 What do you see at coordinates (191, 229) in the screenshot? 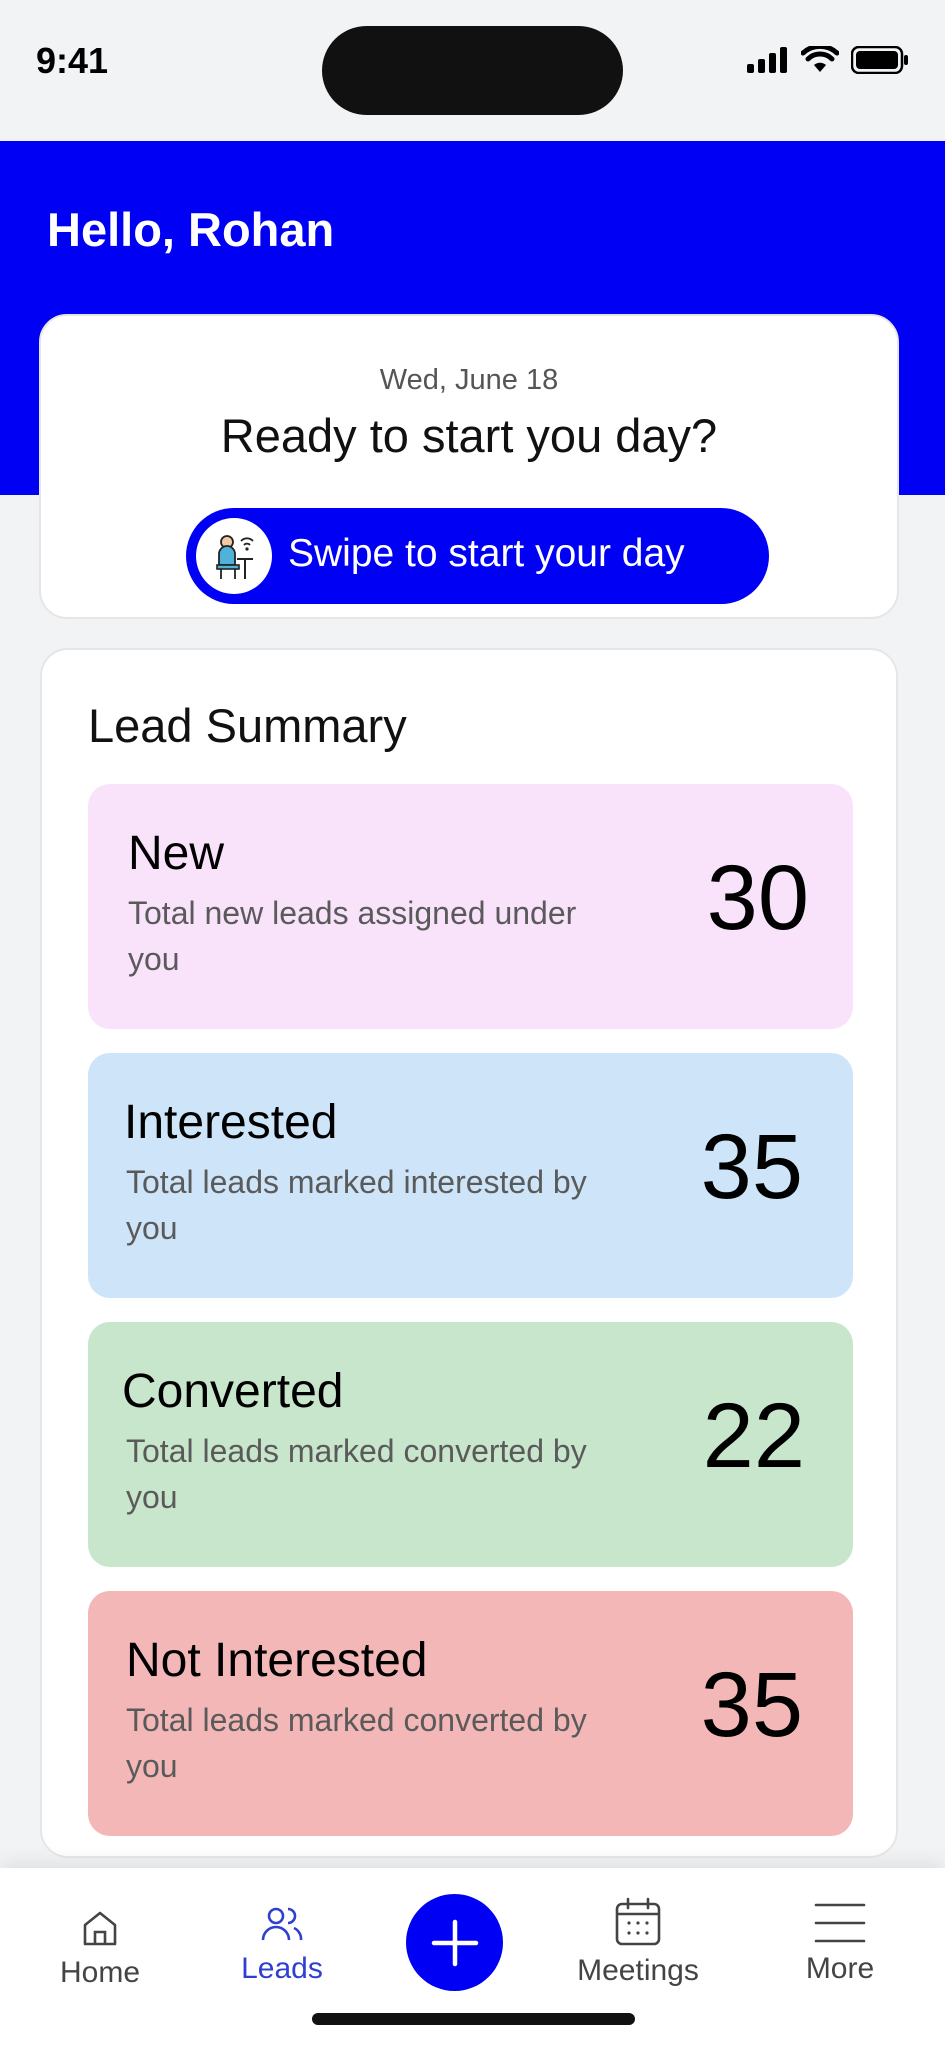
I see `greeting-title: Hello, Rohan` at bounding box center [191, 229].